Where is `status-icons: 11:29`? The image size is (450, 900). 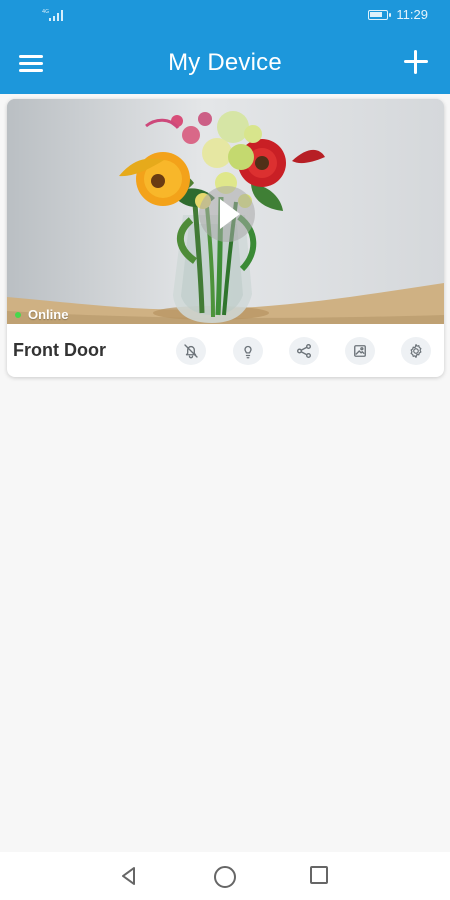 status-icons: 11:29 is located at coordinates (398, 14).